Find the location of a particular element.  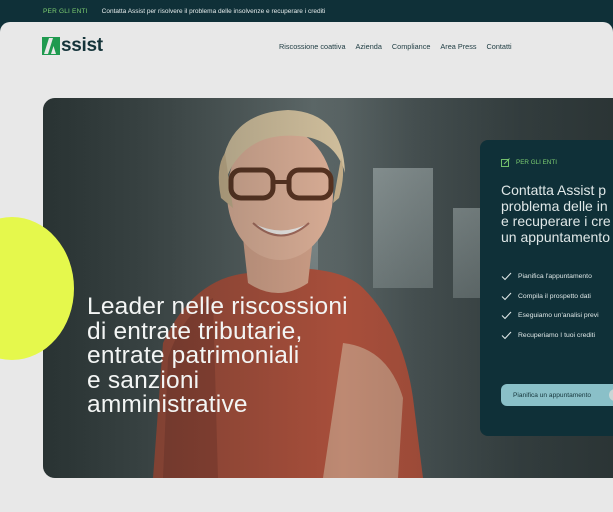

next-arrow-button is located at coordinates (37, 288).